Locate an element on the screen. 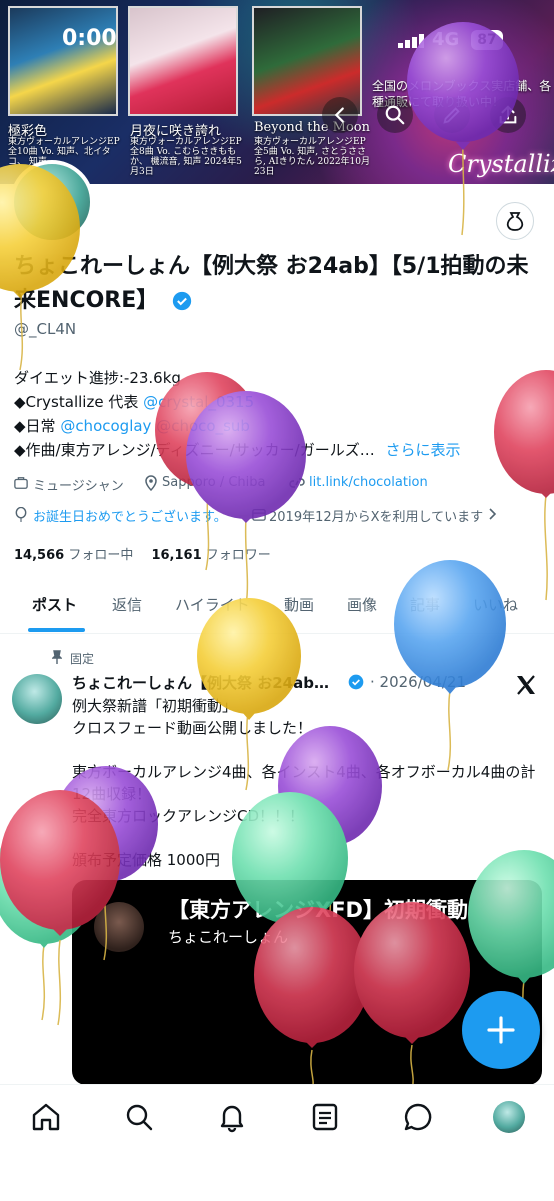  bell-icon is located at coordinates (232, 1117).